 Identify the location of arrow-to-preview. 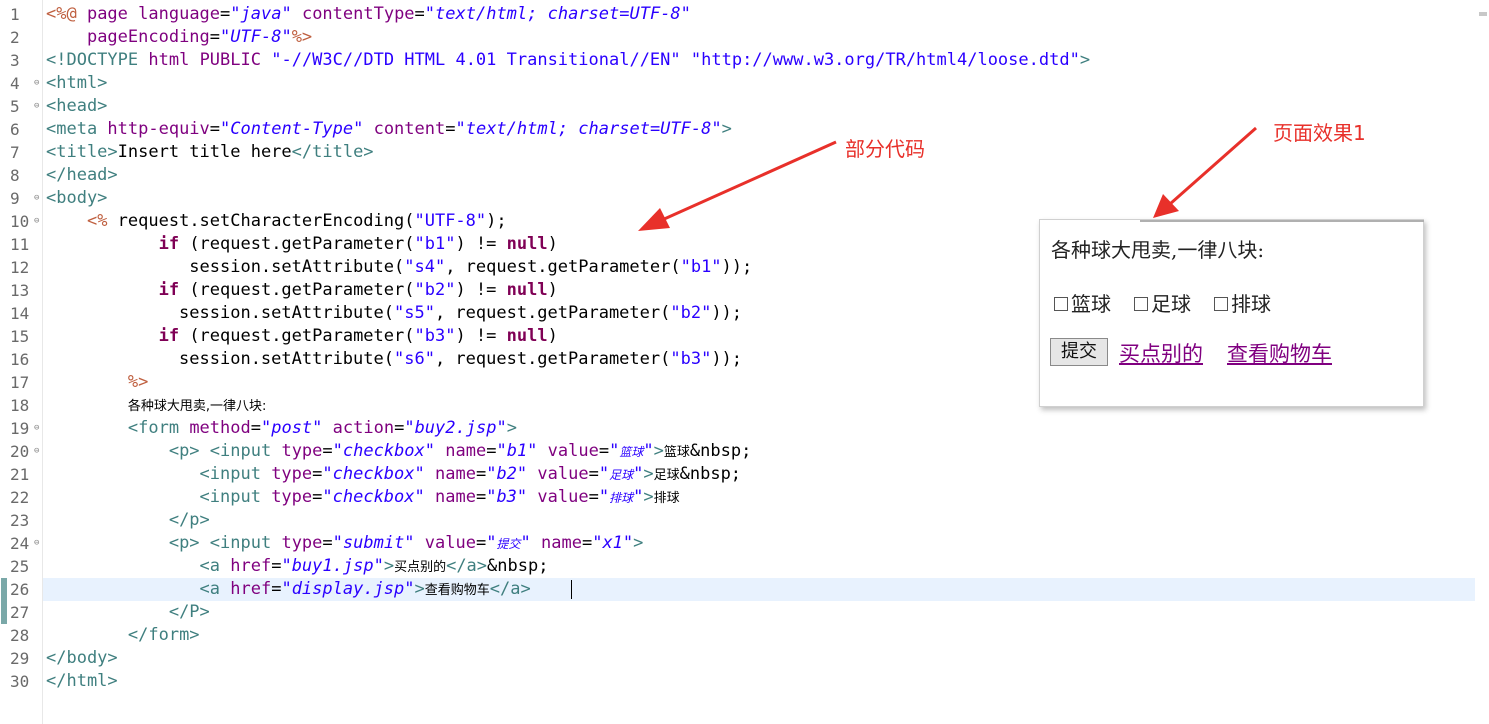
(1205, 172).